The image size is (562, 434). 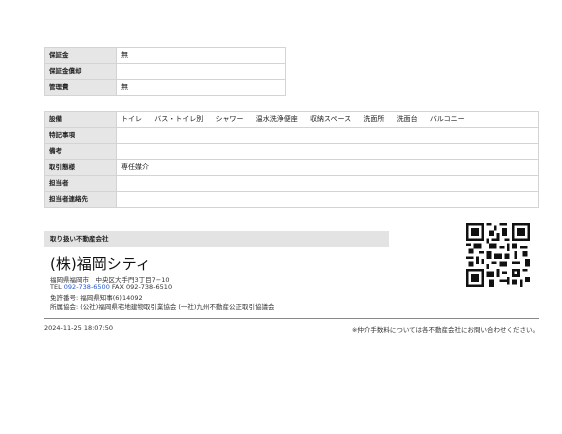 I want to click on tel-label: TEL, so click(x=56, y=287).